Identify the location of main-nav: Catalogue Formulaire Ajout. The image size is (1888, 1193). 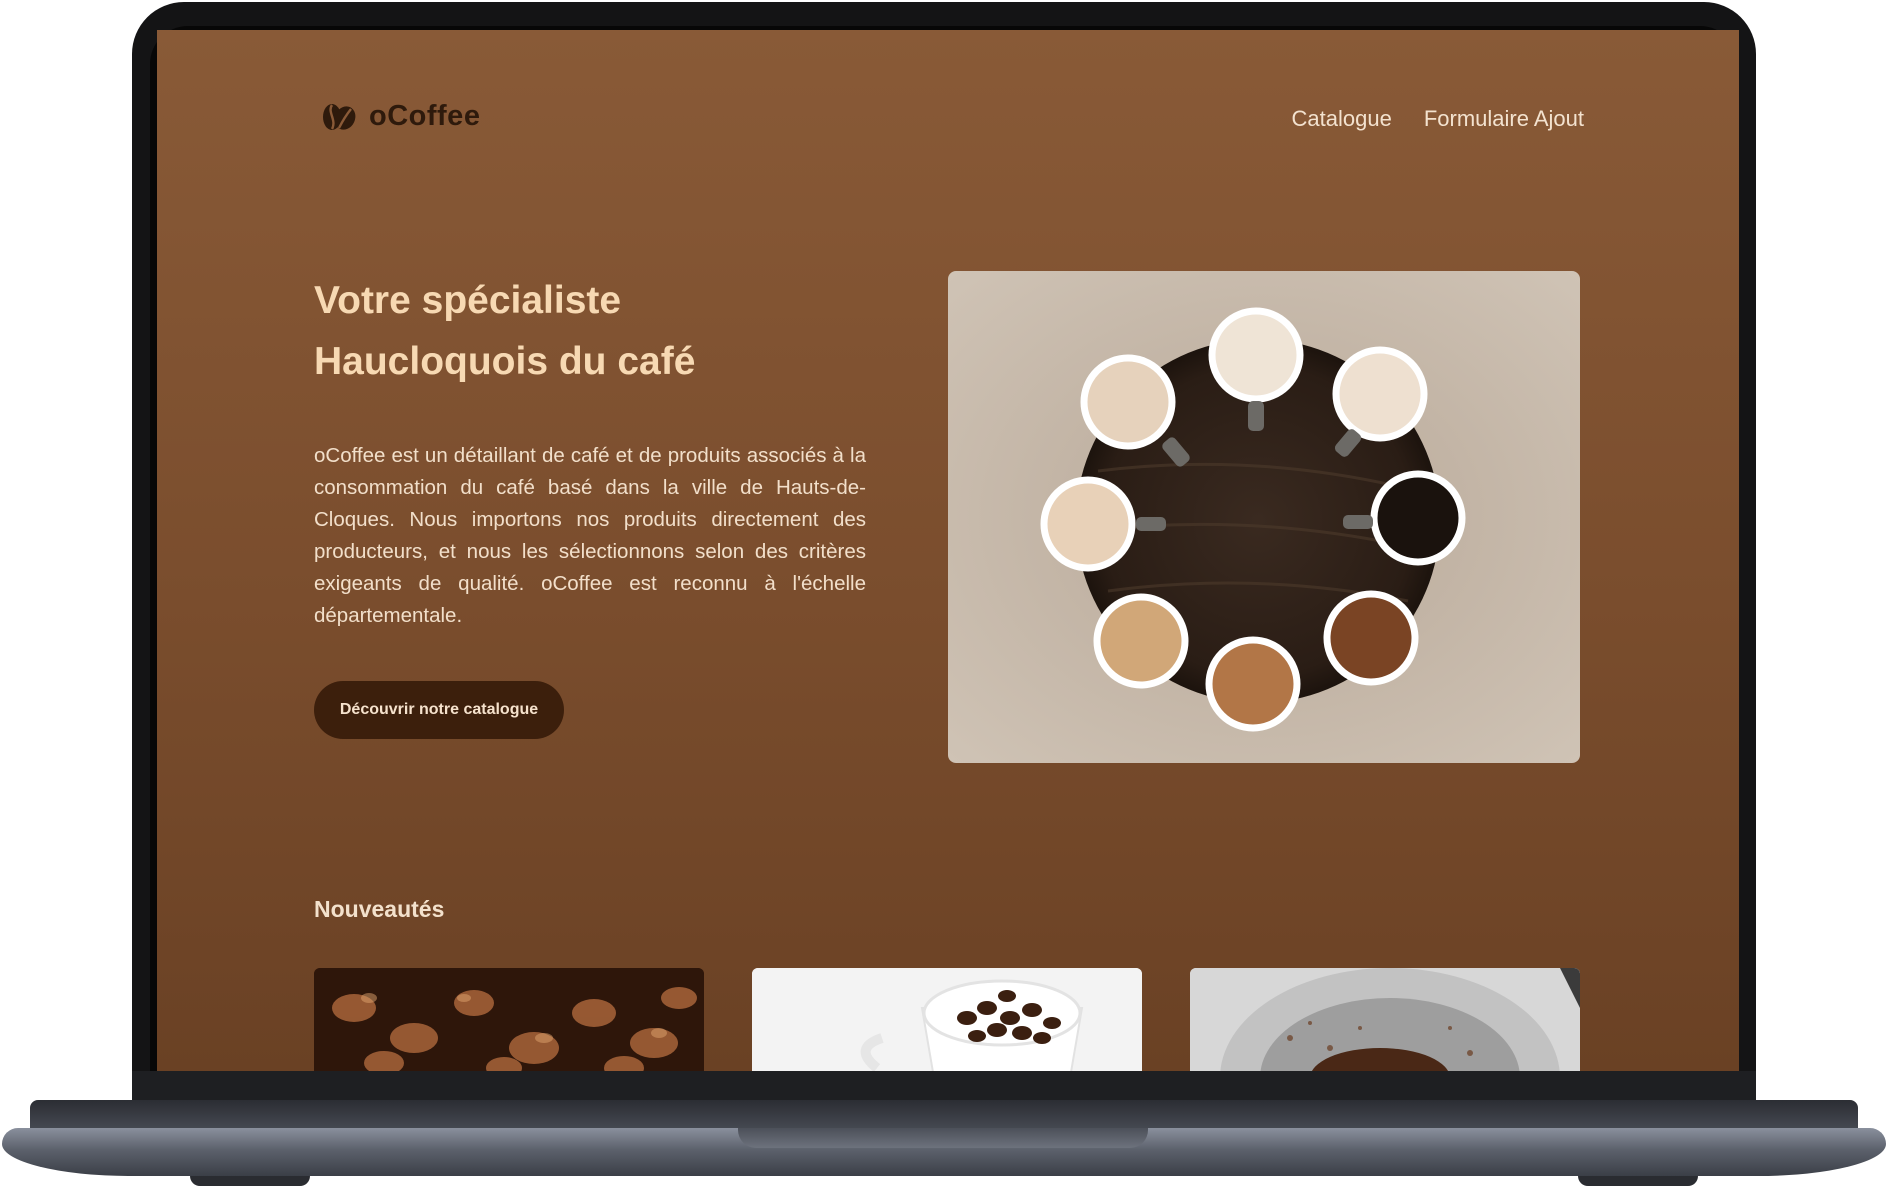
(1438, 119).